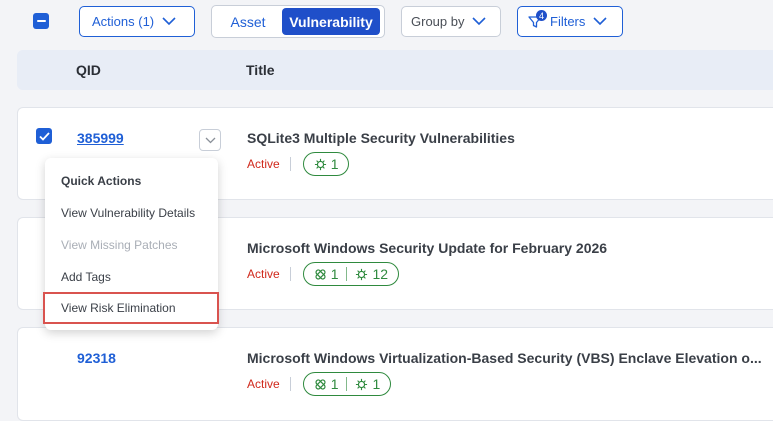 The image size is (773, 421). I want to click on row-meta: Active 1 12, so click(323, 274).